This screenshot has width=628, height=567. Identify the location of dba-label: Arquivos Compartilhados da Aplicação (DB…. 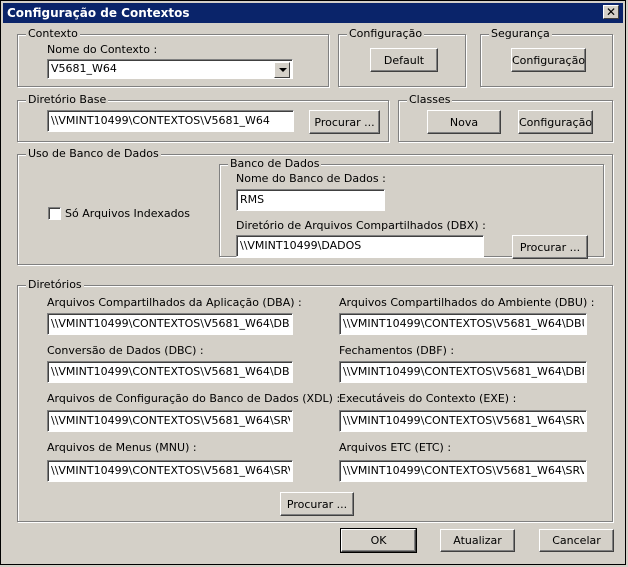
(174, 302).